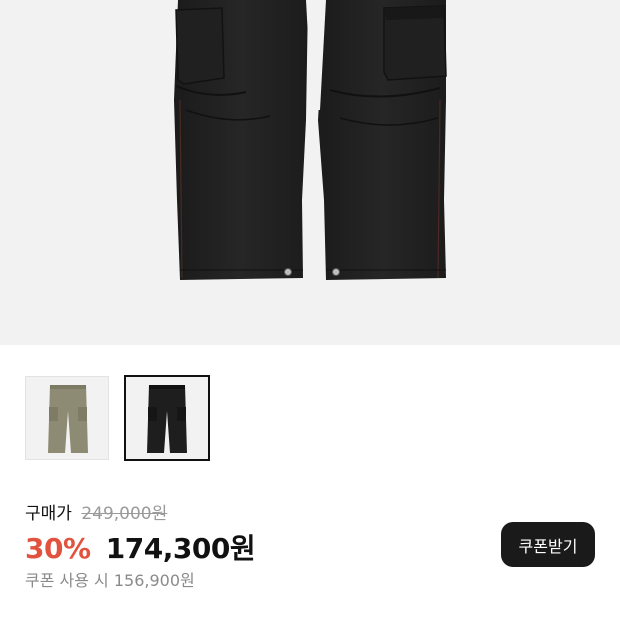  I want to click on thumbnail-black, so click(167, 418).